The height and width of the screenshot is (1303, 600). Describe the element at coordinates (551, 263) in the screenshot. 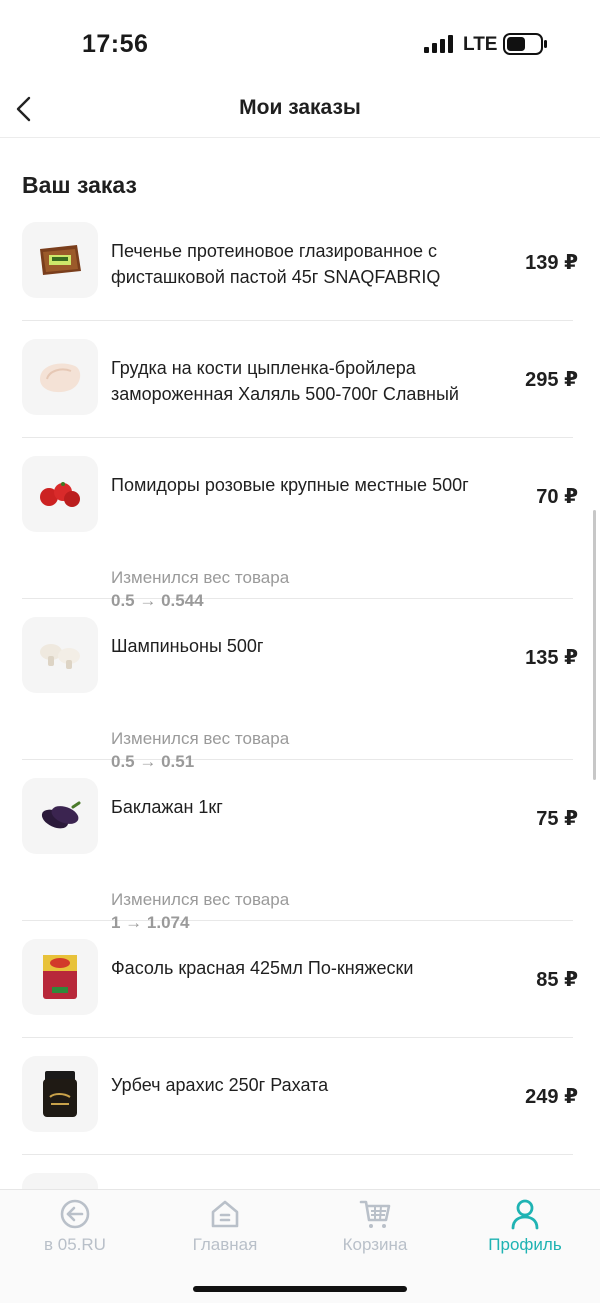

I see `item-price: 139 ₽` at that location.